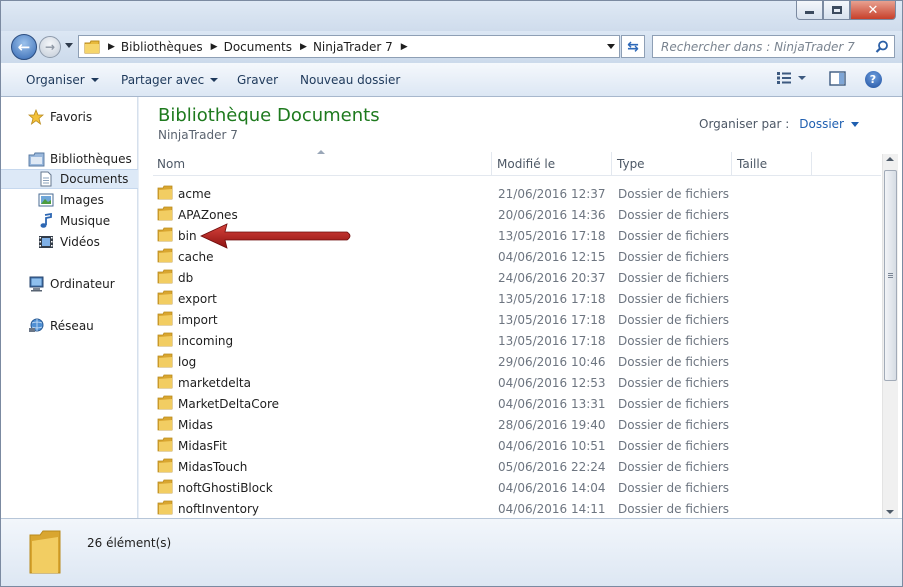  What do you see at coordinates (69, 242) in the screenshot?
I see `nav-item-videos: Vidéos` at bounding box center [69, 242].